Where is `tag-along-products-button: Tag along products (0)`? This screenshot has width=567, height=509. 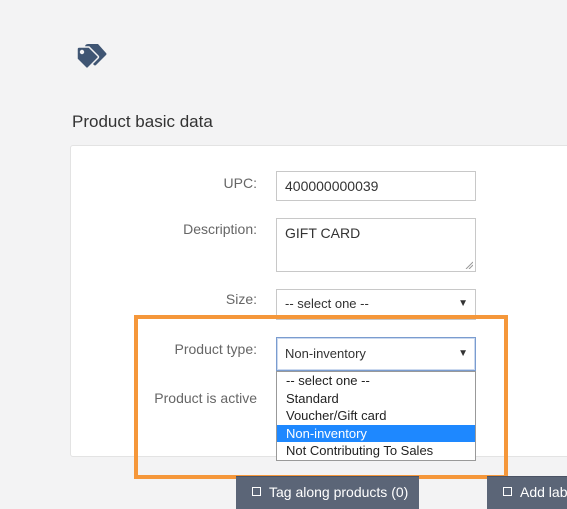
tag-along-products-button: Tag along products (0) is located at coordinates (327, 492).